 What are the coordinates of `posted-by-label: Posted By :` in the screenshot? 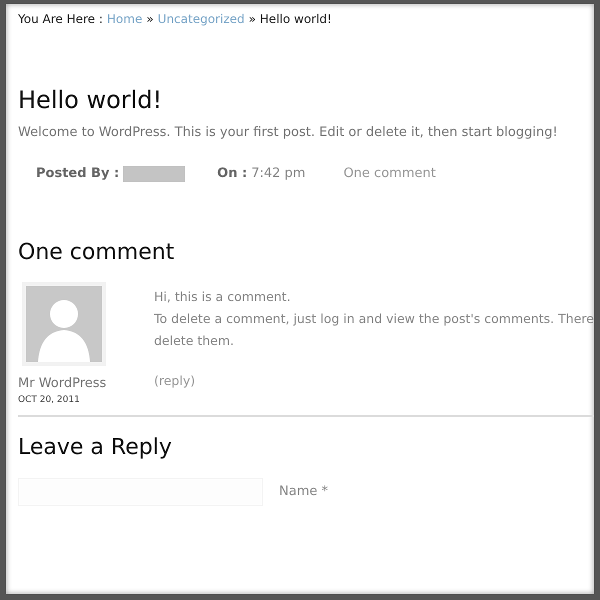 It's located at (78, 174).